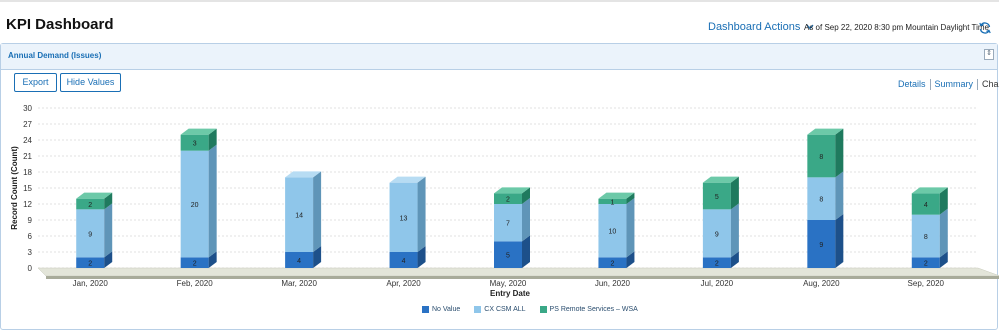 Image resolution: width=999 pixels, height=330 pixels. I want to click on x-tick-label: Aug, 2020, so click(821, 283).